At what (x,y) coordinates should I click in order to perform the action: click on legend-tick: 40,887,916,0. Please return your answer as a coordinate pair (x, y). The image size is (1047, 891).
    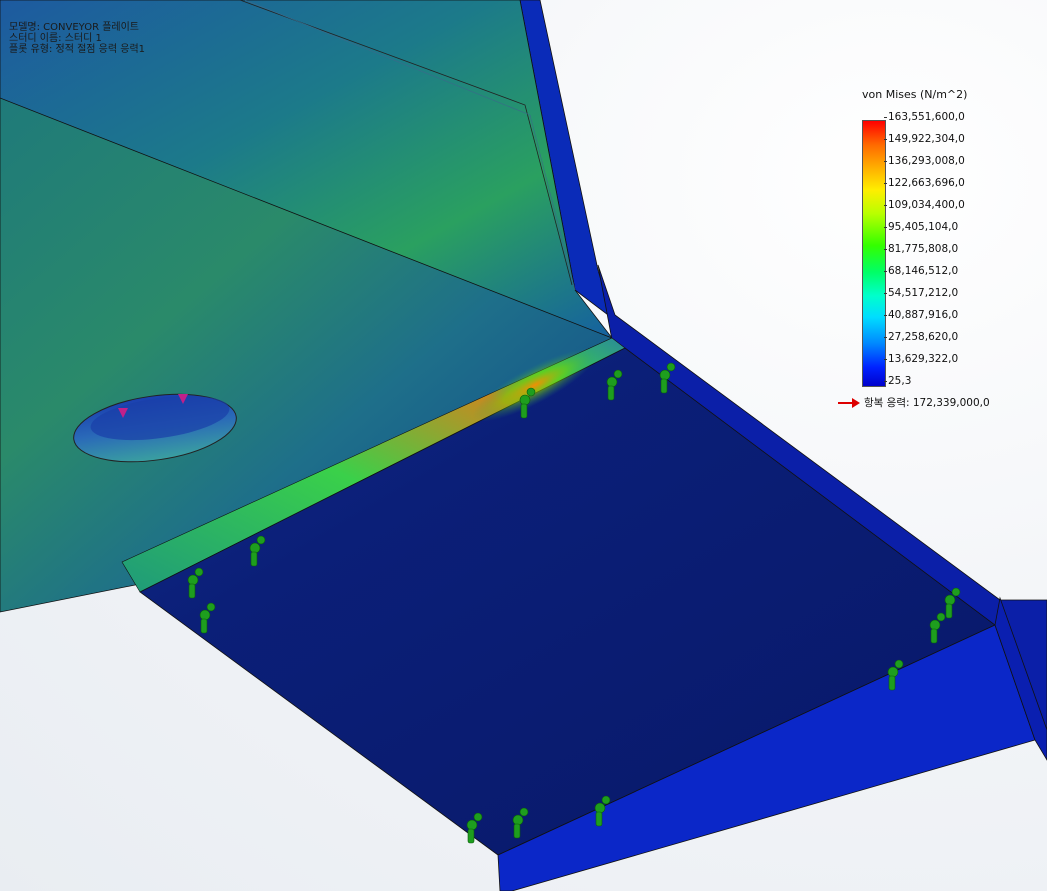
    Looking at the image, I should click on (921, 315).